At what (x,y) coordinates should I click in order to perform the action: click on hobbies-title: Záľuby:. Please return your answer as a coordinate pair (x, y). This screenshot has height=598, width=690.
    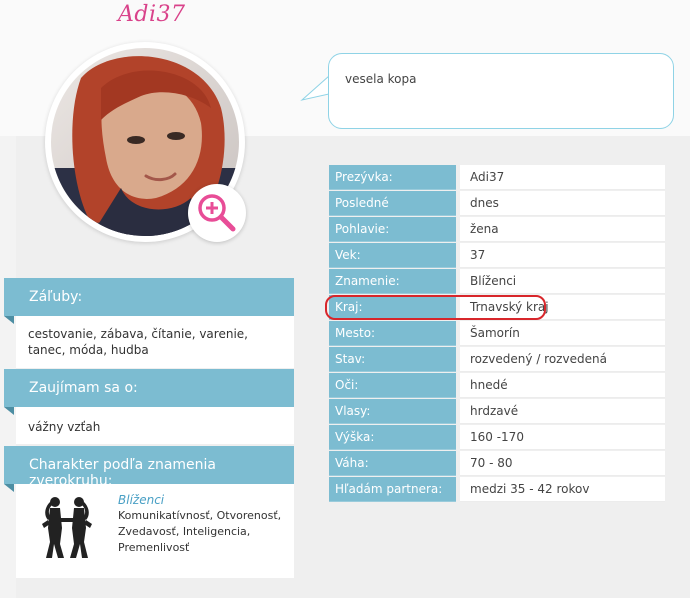
    Looking at the image, I should click on (56, 297).